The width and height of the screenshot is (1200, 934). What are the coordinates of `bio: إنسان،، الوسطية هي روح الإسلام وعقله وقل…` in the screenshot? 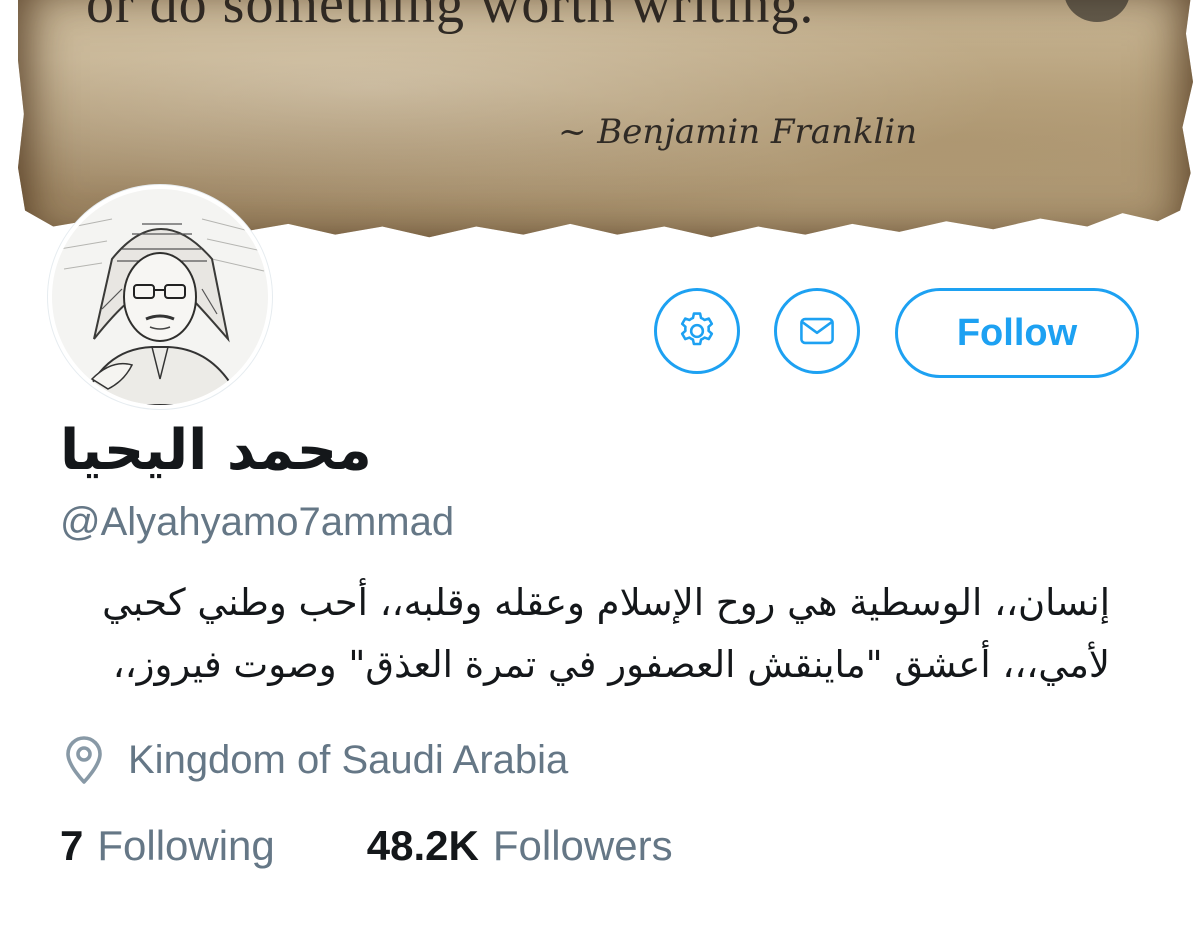 It's located at (585, 634).